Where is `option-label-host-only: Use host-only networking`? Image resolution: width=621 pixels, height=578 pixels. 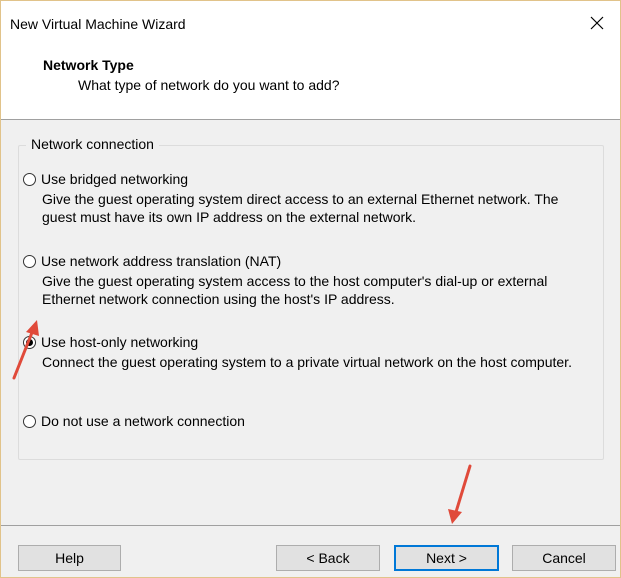 option-label-host-only: Use host-only networking is located at coordinates (120, 342).